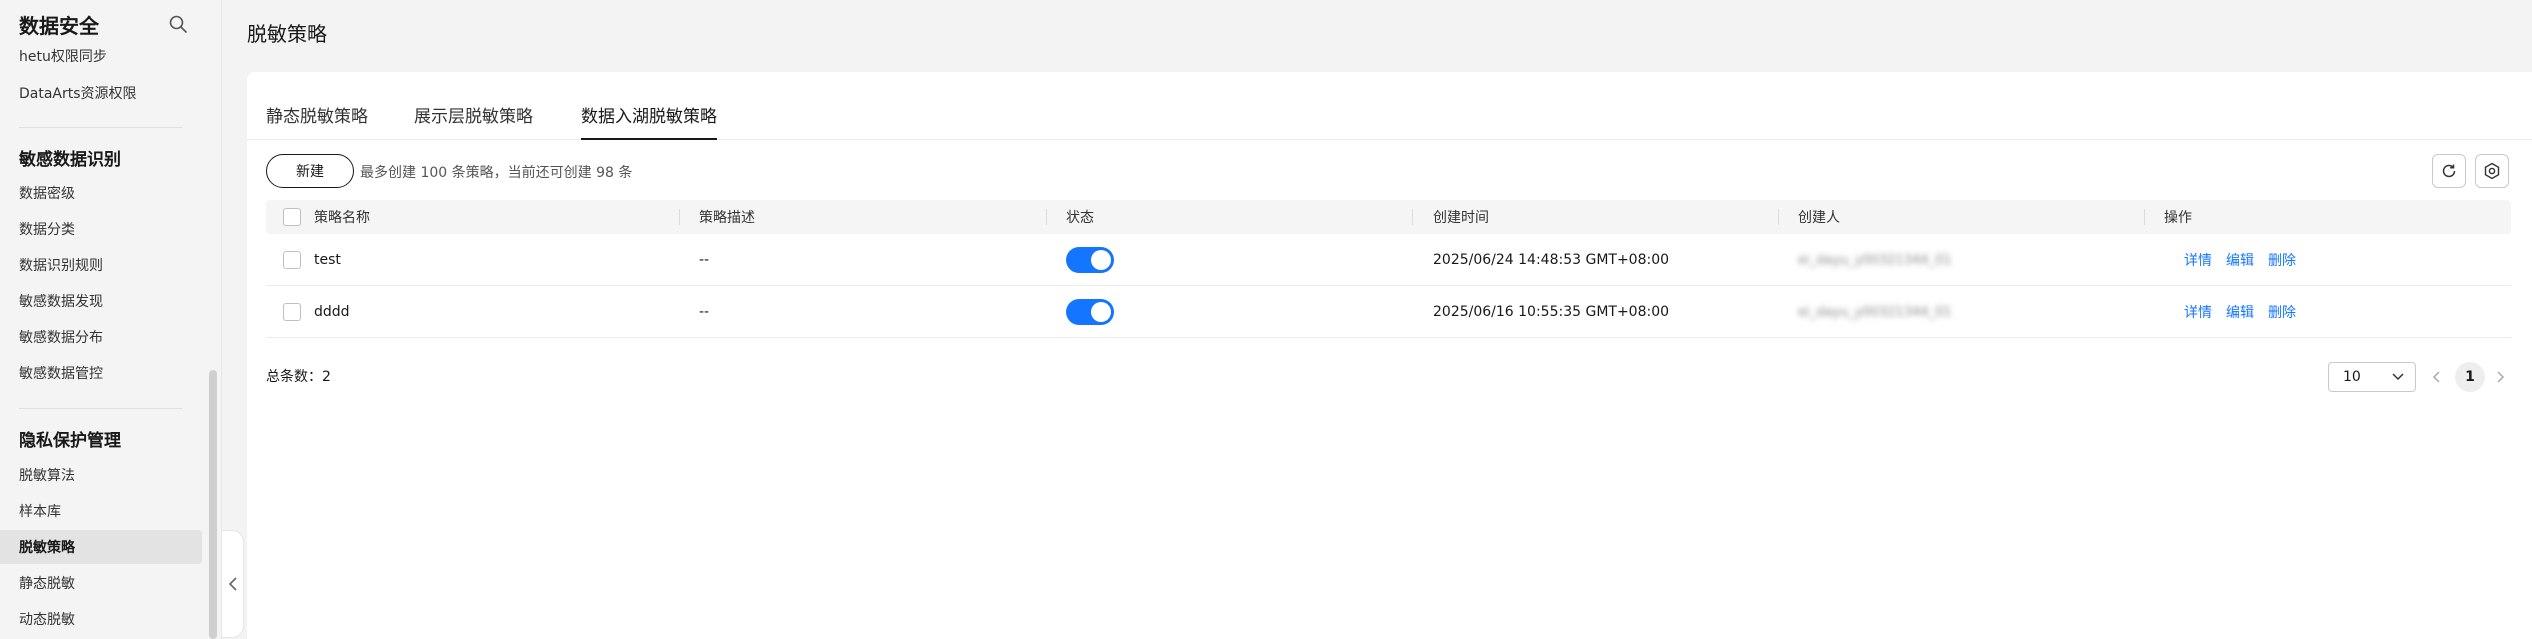 This screenshot has height=639, width=2532. What do you see at coordinates (110, 24) in the screenshot?
I see `sidebar-header: 数据安全` at bounding box center [110, 24].